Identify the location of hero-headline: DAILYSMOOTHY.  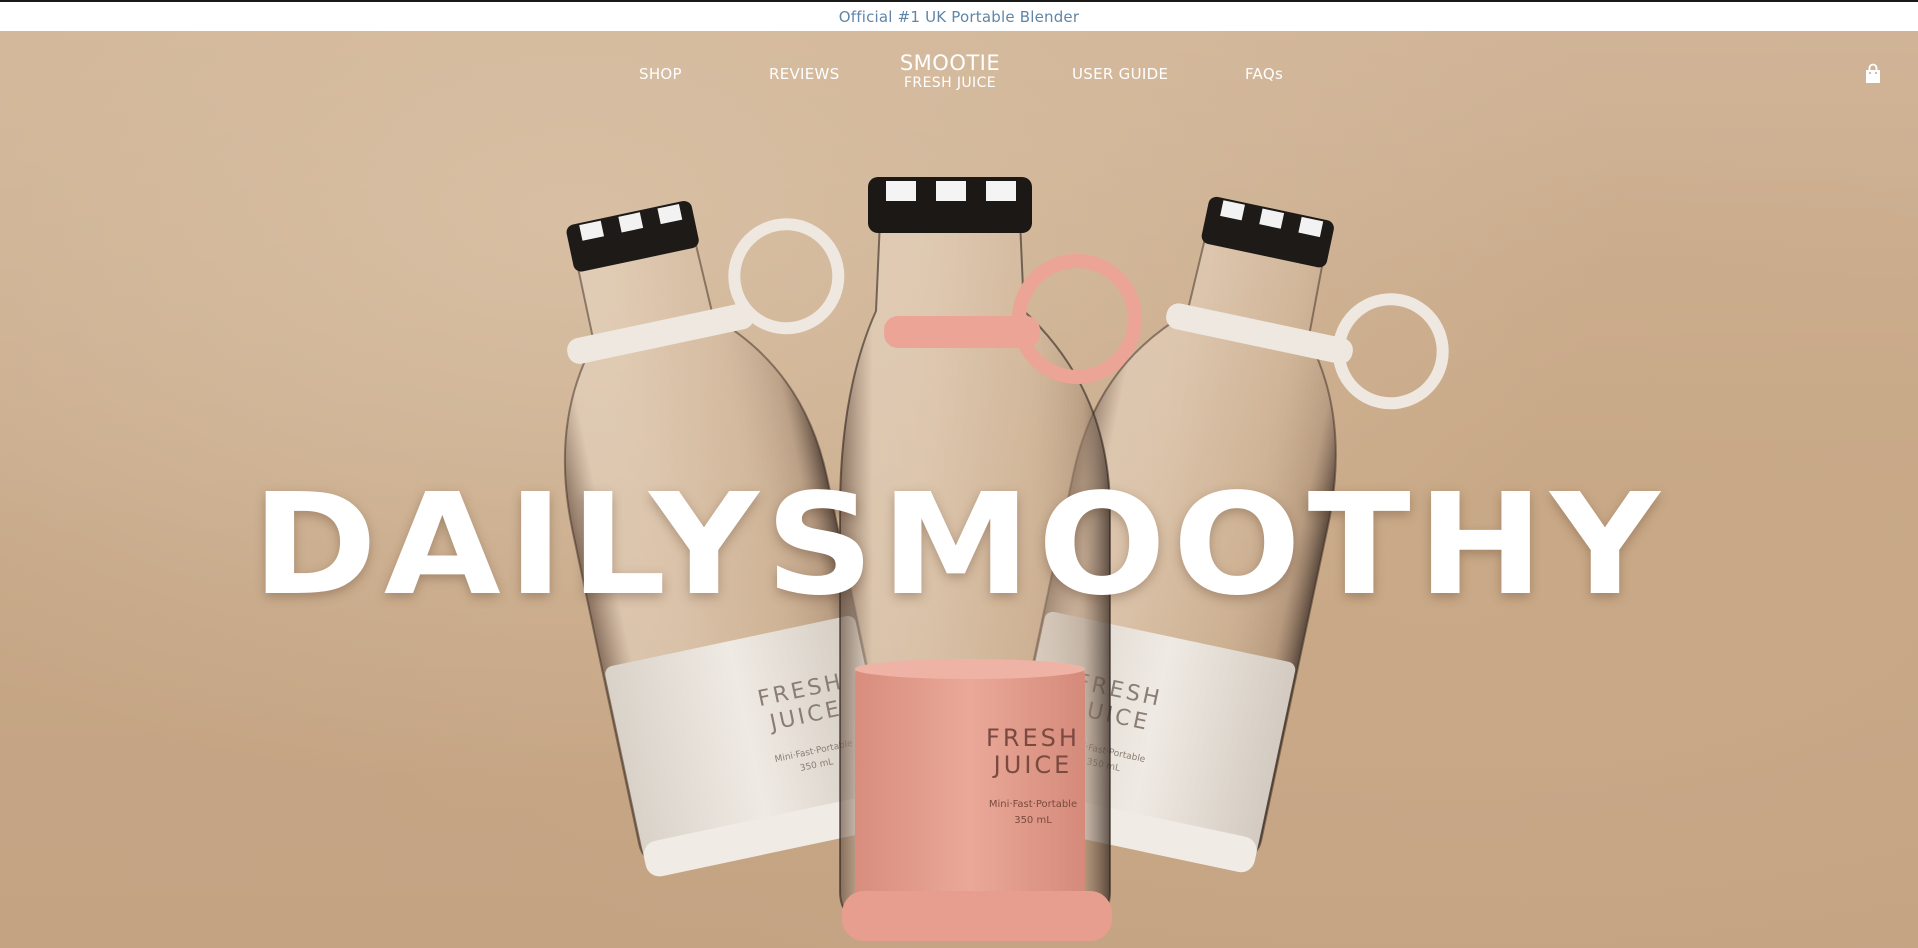
(959, 545).